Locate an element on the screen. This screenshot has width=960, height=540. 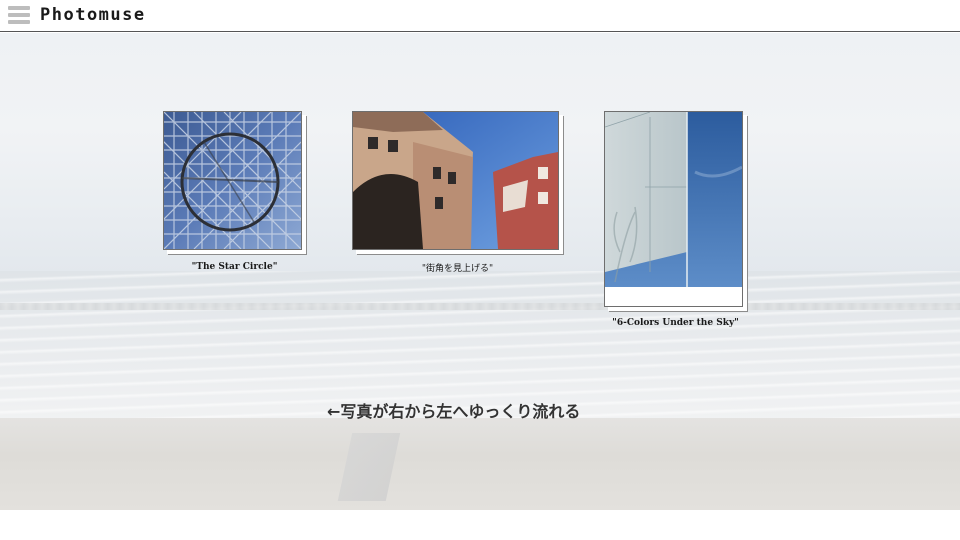
photo-street-corner is located at coordinates (455, 180).